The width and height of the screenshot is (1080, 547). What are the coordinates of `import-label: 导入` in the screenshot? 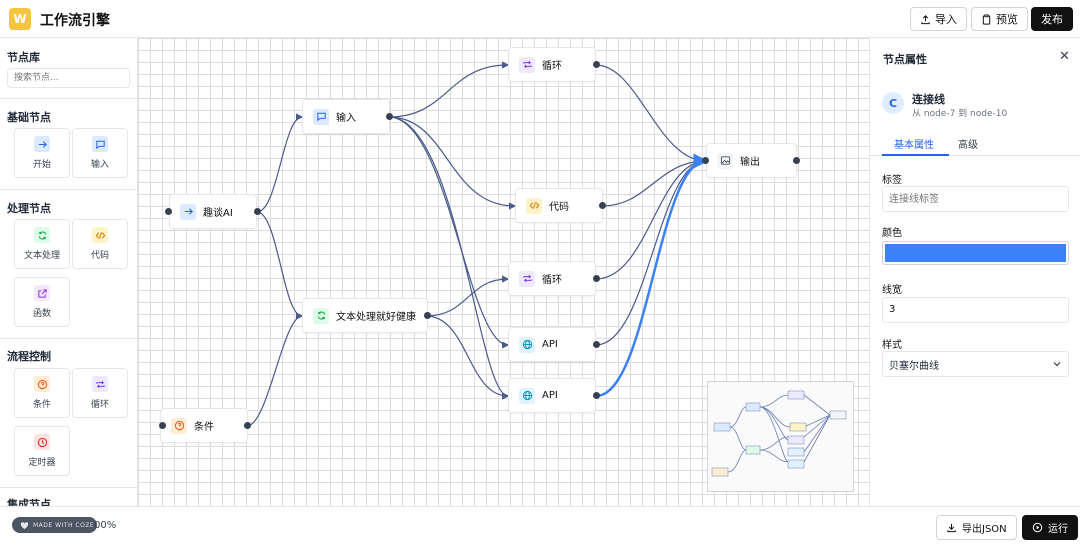 It's located at (946, 19).